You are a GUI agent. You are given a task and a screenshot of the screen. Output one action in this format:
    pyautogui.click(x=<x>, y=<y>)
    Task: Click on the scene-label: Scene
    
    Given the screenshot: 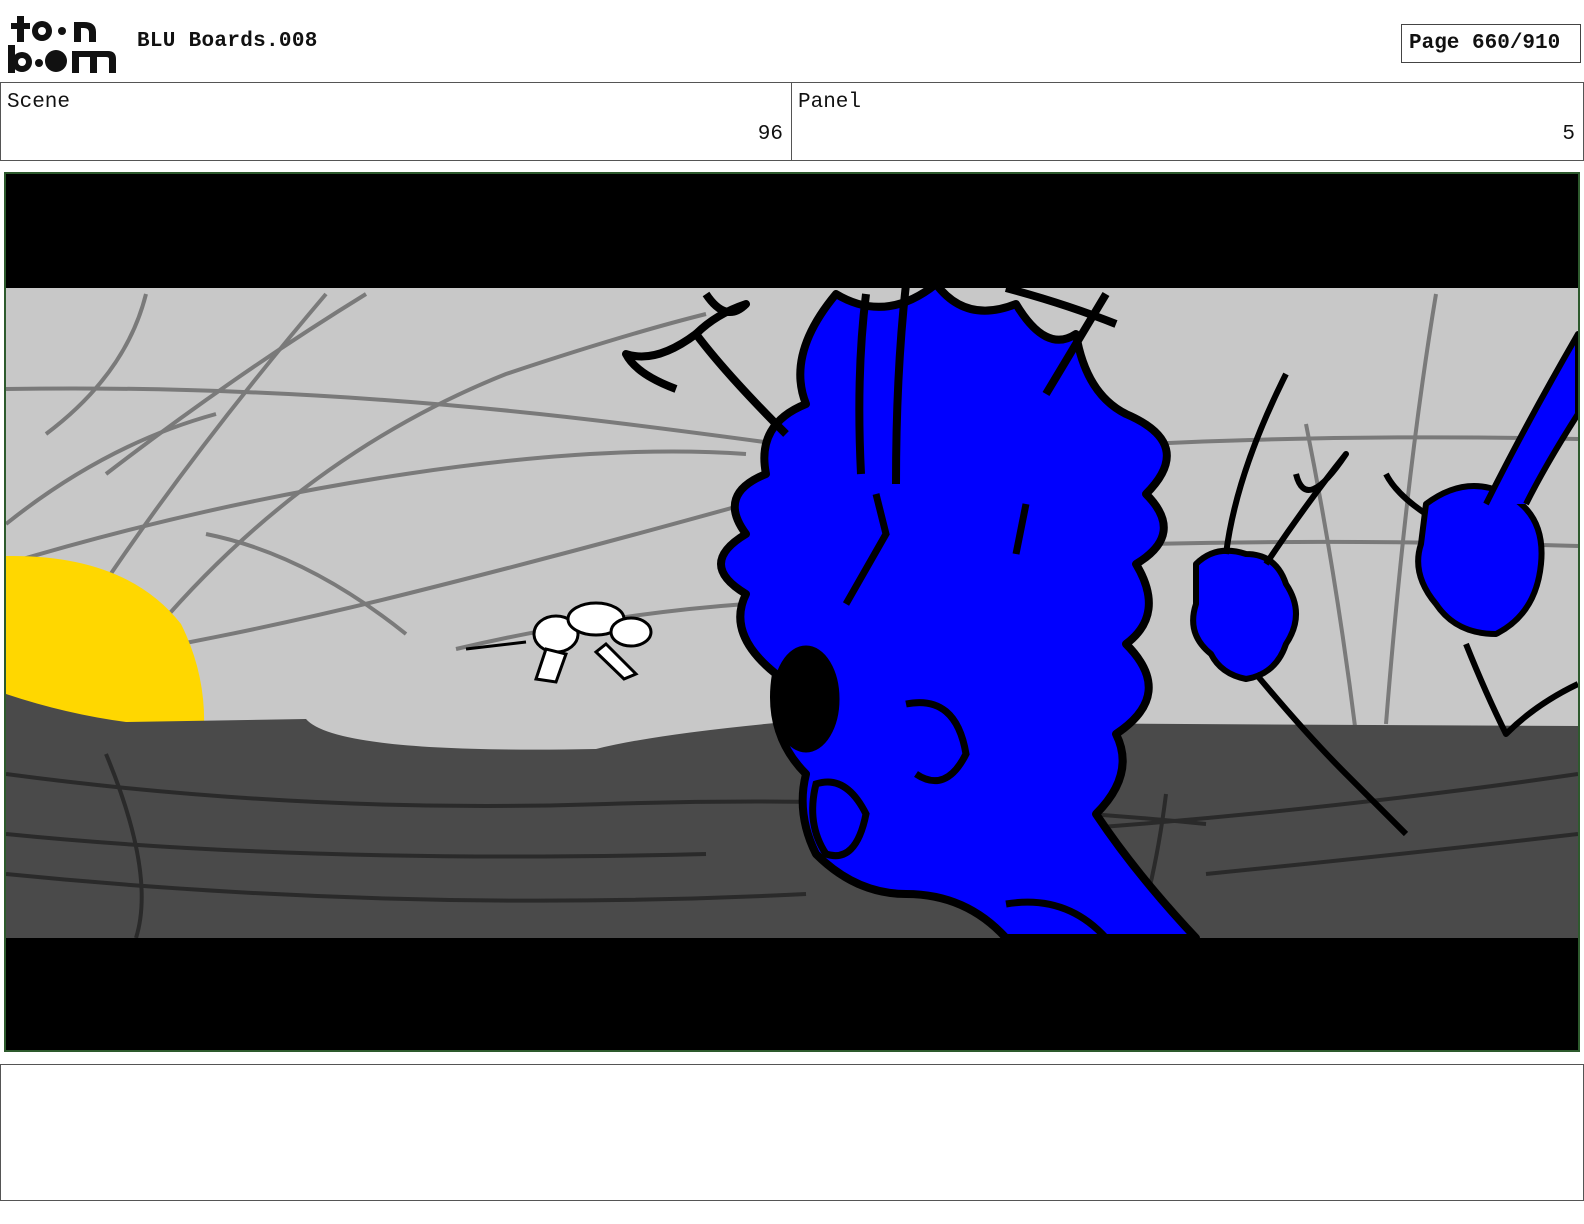 What is the action you would take?
    pyautogui.click(x=39, y=102)
    